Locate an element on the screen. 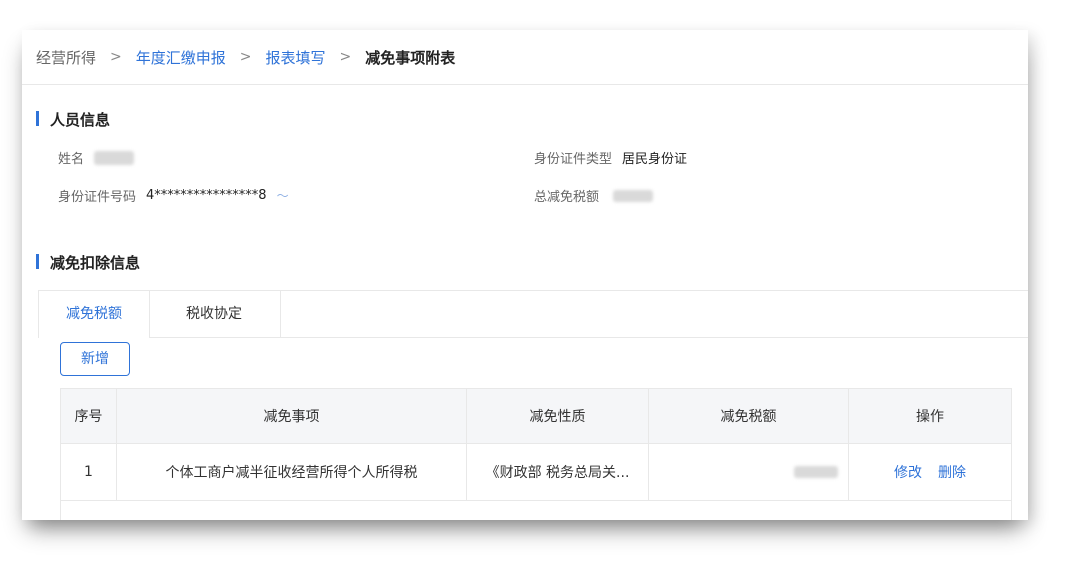 The image size is (1080, 576). delete-link: 删除 is located at coordinates (952, 472).